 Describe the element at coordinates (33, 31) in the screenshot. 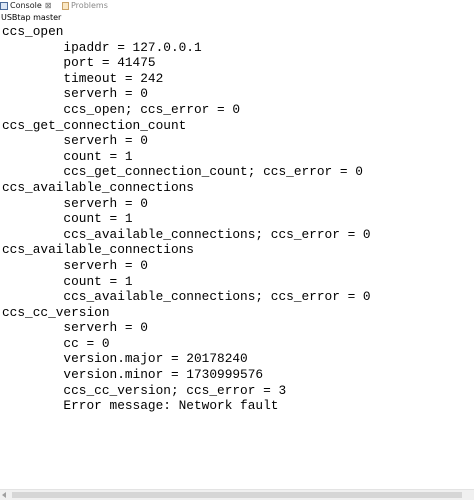

I see `console-line: ccs_open` at that location.